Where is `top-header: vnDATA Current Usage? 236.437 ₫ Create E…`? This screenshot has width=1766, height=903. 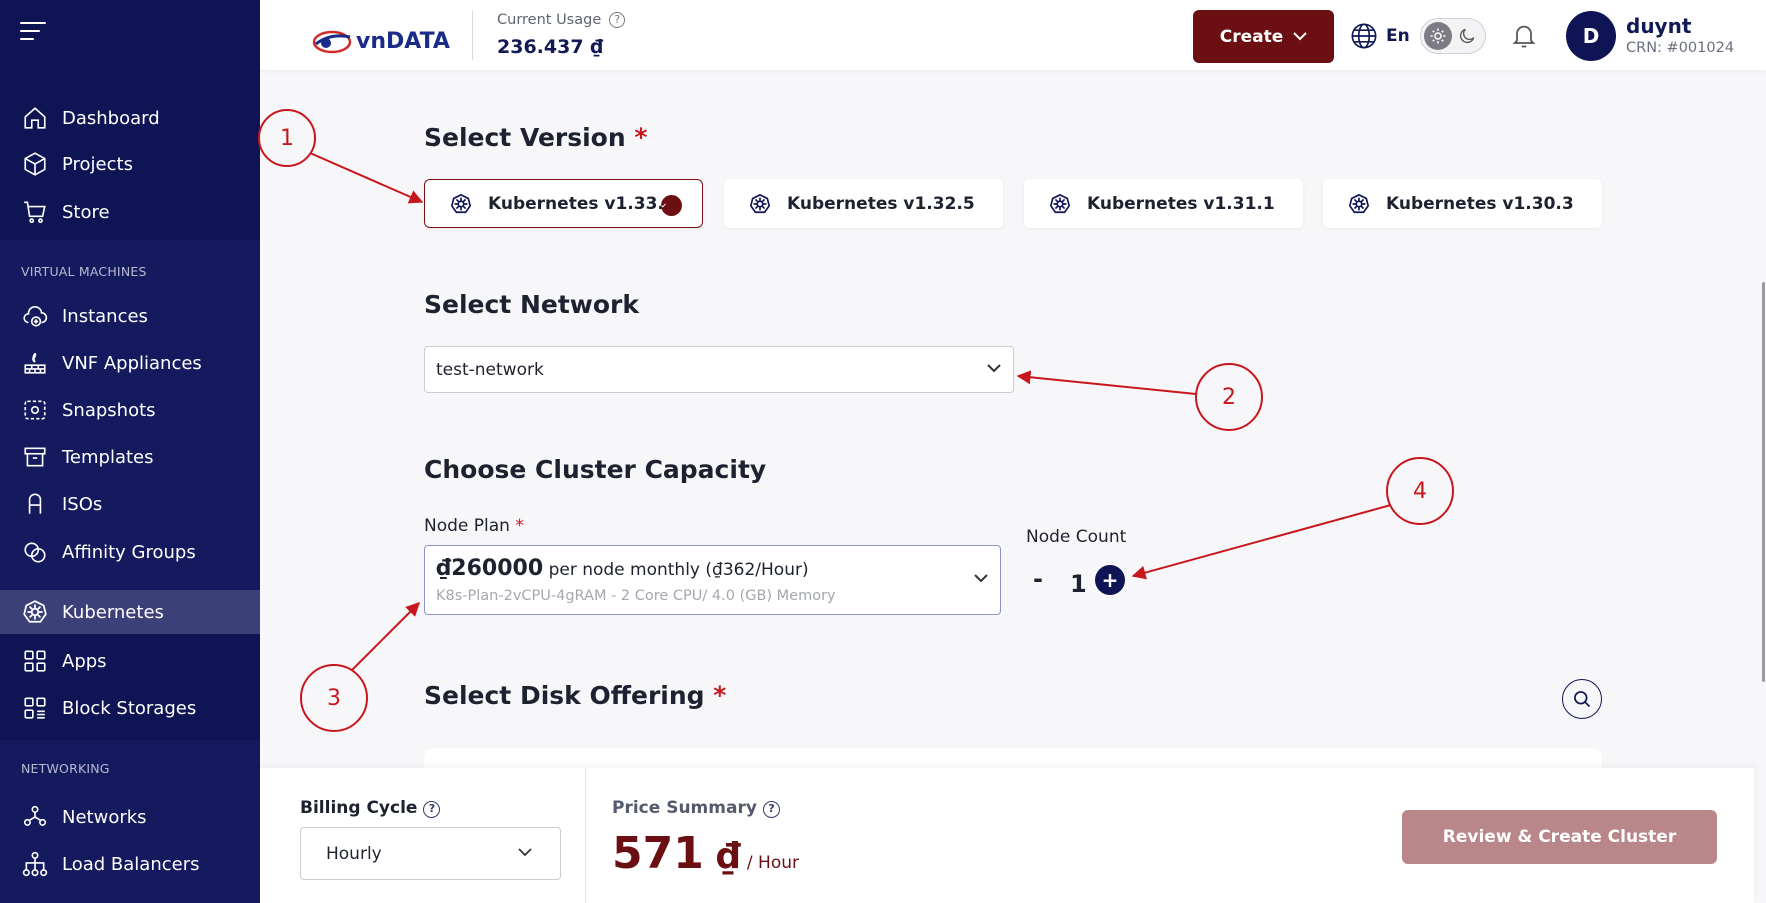 top-header: vnDATA Current Usage? 236.437 ₫ Create E… is located at coordinates (1013, 35).